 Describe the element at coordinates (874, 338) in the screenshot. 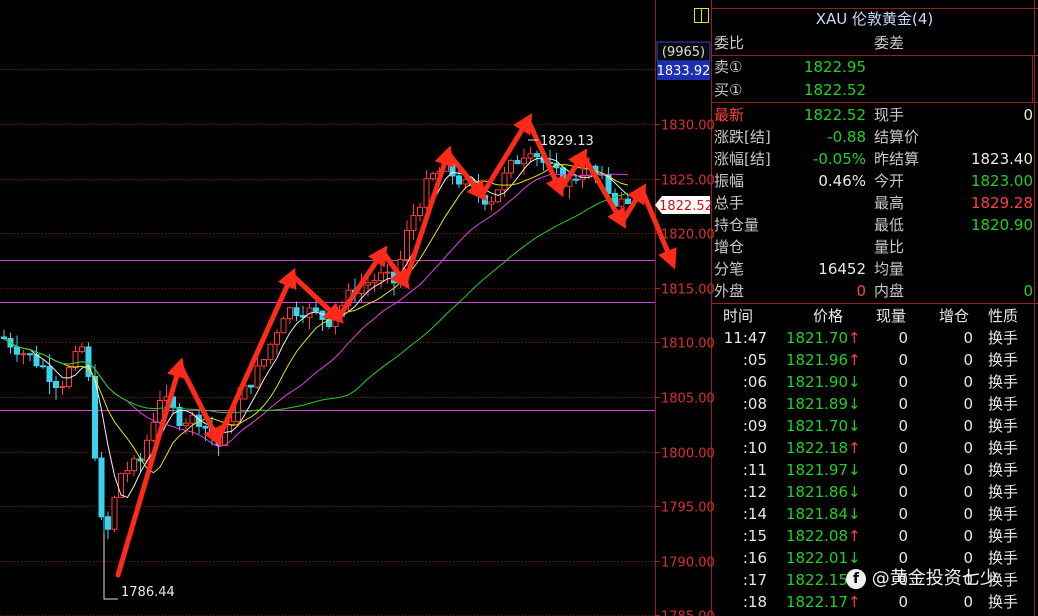

I see `trade-row: 11:47 1821.70 ↑ 0 0 换手` at that location.